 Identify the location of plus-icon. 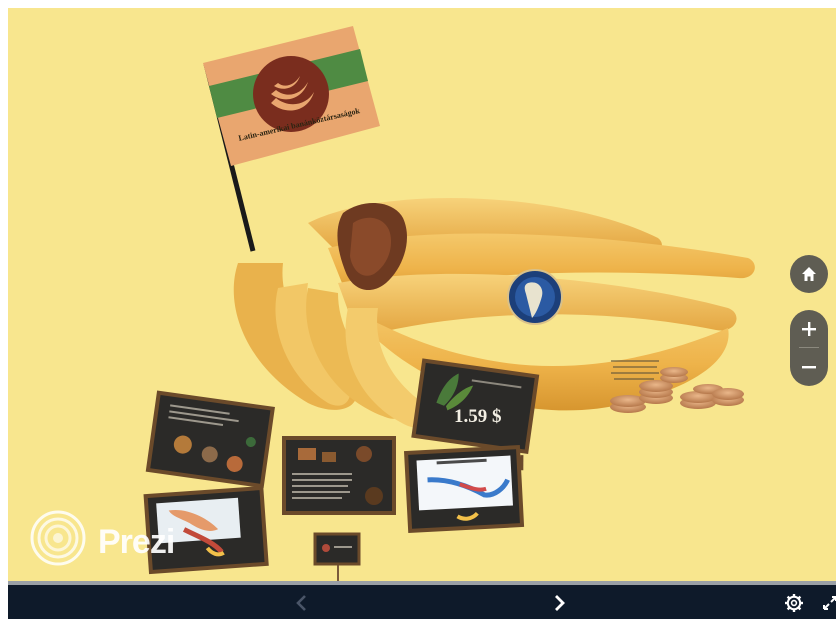
(809, 329).